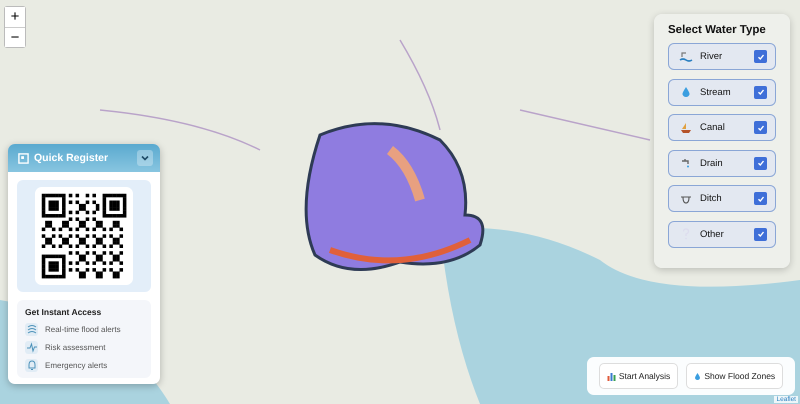 The width and height of the screenshot is (800, 404). What do you see at coordinates (686, 163) in the screenshot?
I see `faucet-icon` at bounding box center [686, 163].